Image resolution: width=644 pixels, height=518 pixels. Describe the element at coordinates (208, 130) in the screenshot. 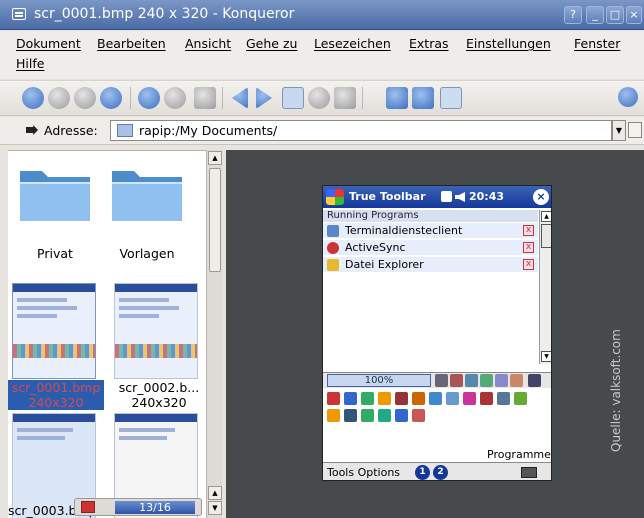

I see `location-value: rapip:/My Documents/` at that location.